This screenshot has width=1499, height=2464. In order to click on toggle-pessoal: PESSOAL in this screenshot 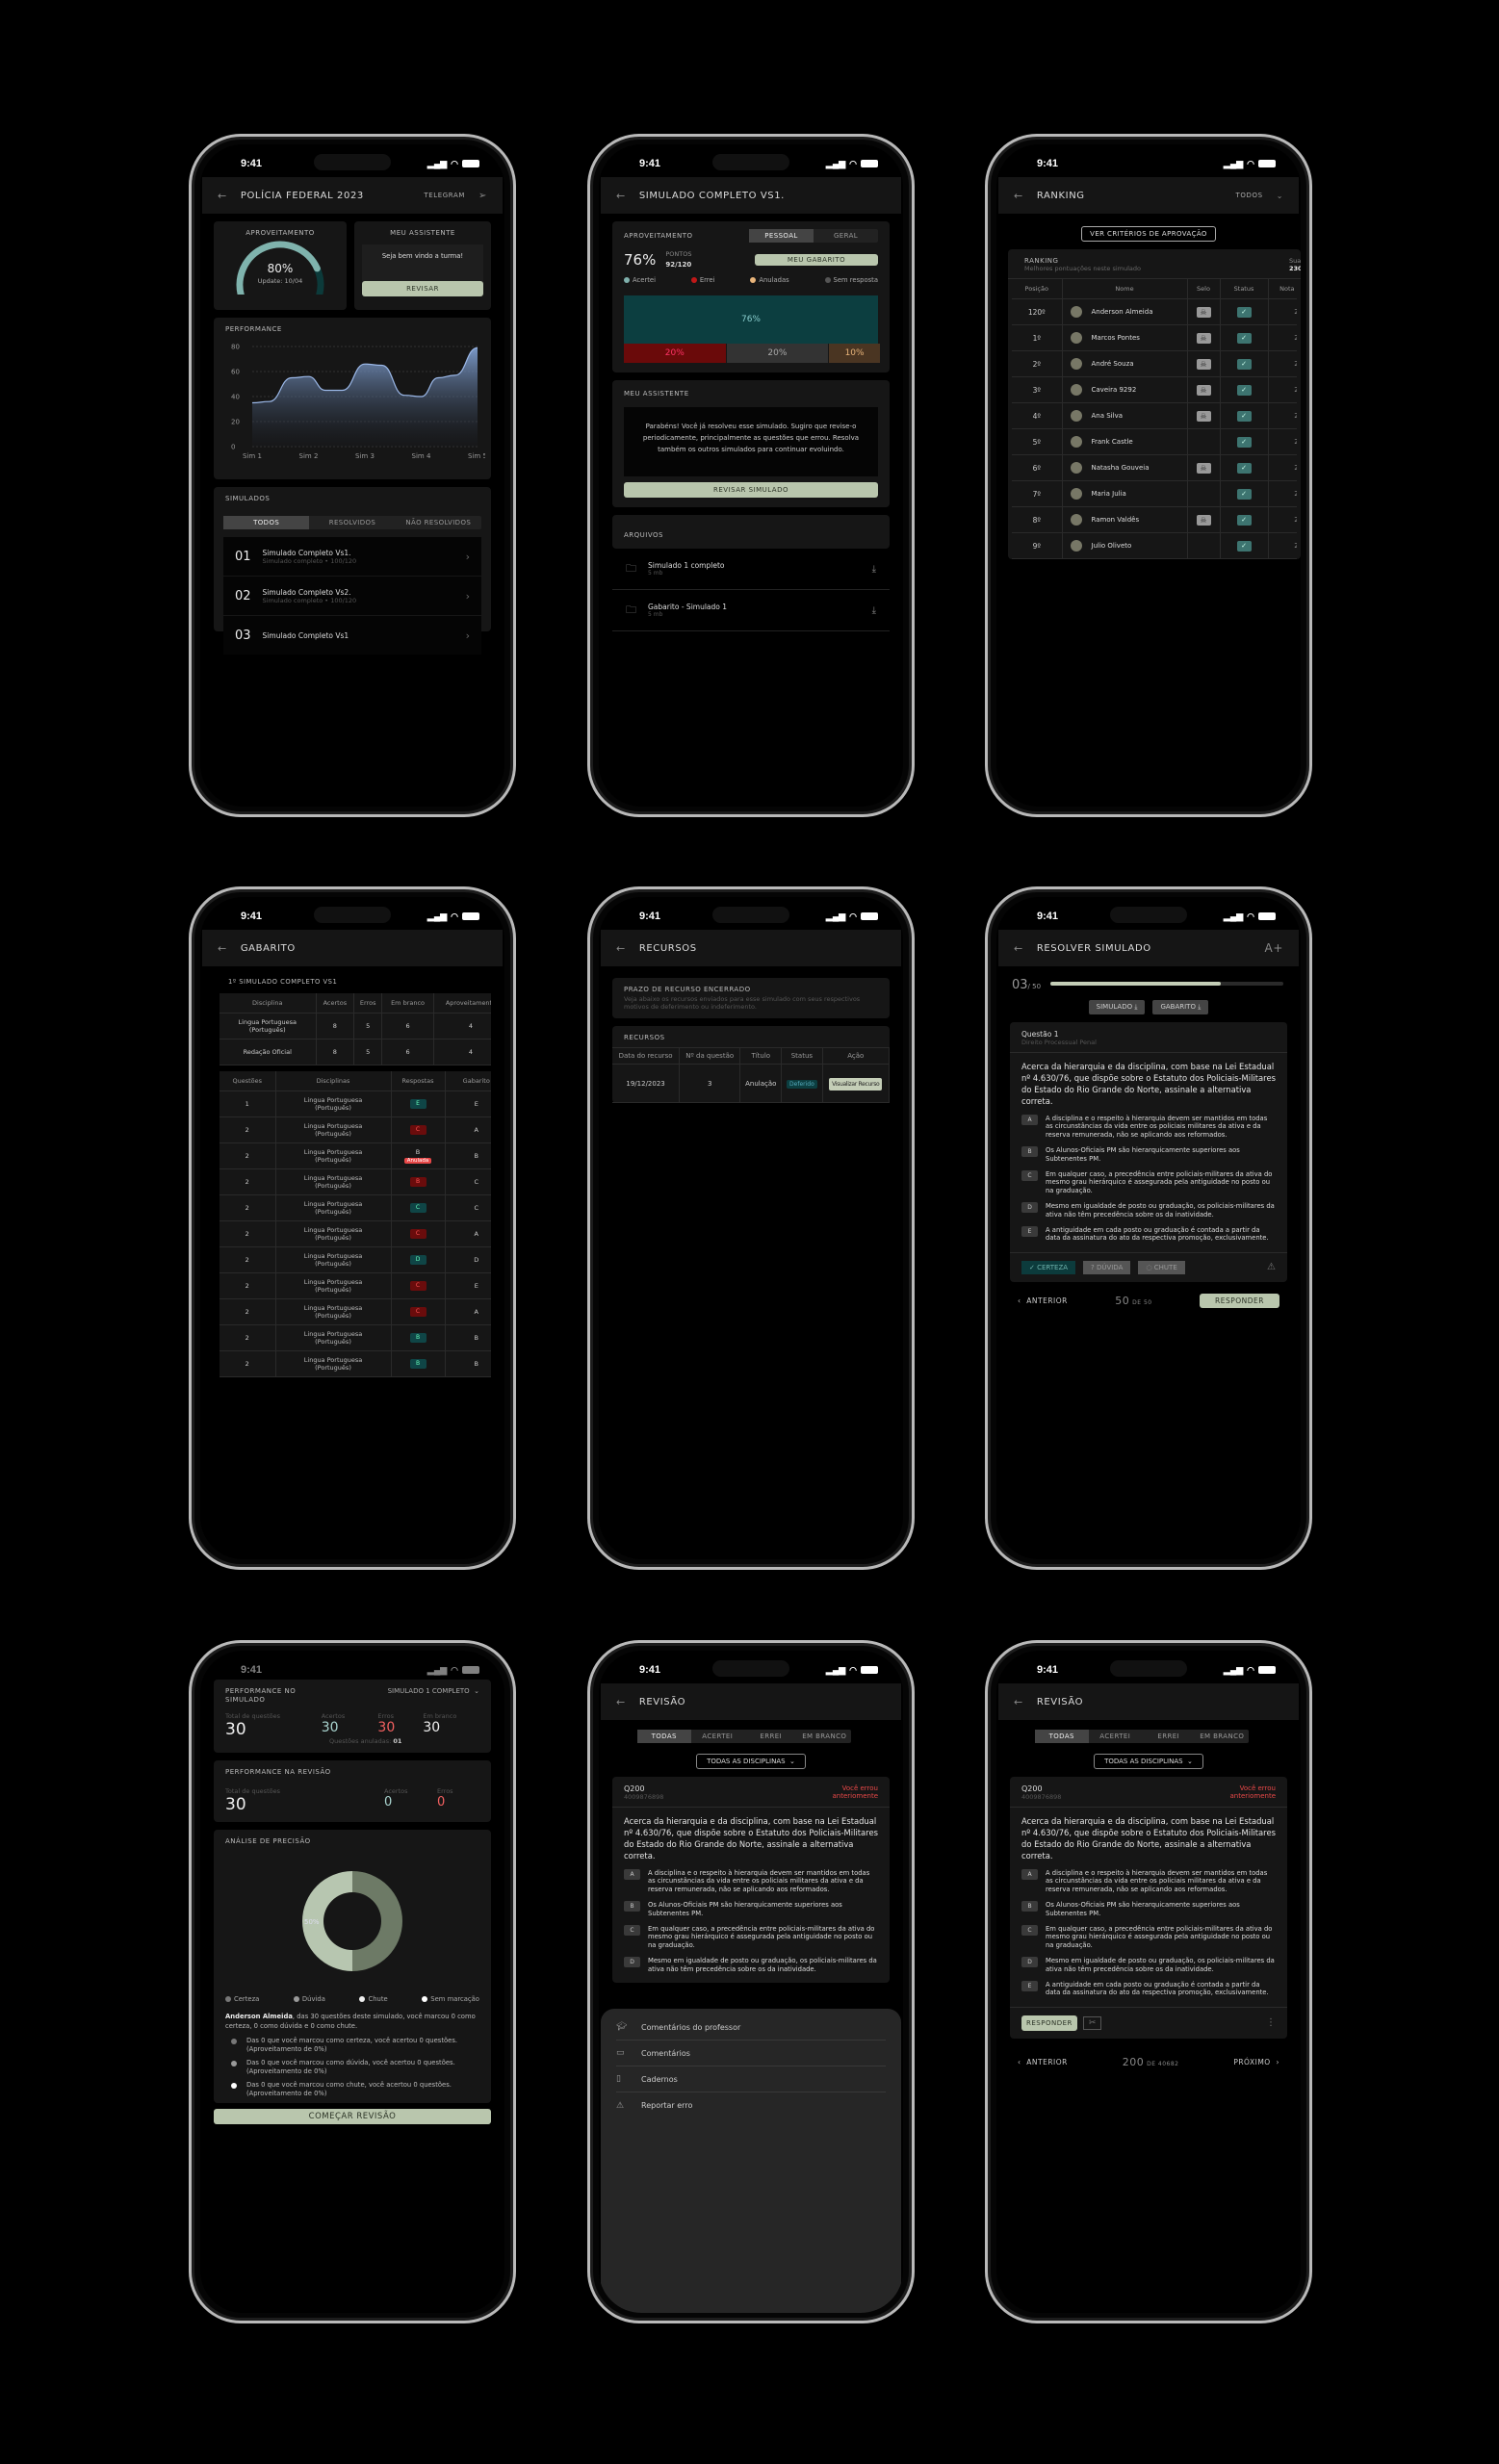, I will do `click(781, 236)`.